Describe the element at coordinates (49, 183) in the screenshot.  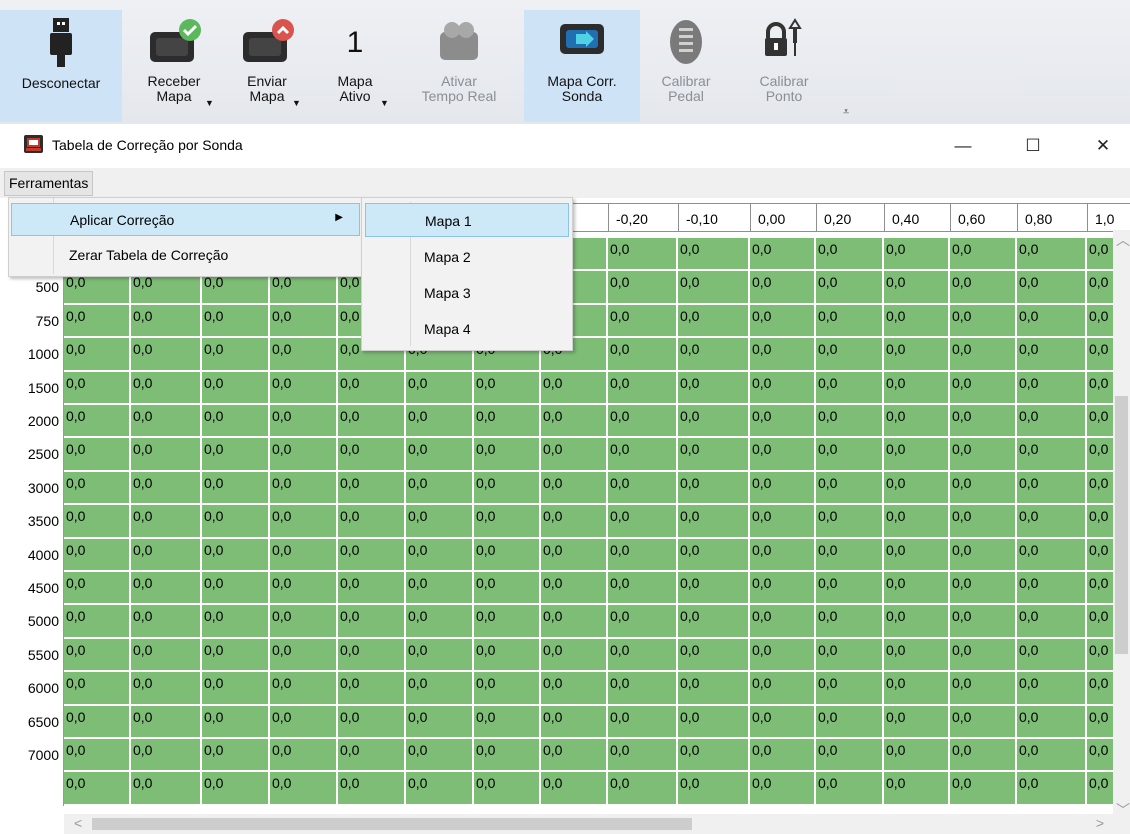
I see `menu-ferramentas: Ferramentas` at that location.